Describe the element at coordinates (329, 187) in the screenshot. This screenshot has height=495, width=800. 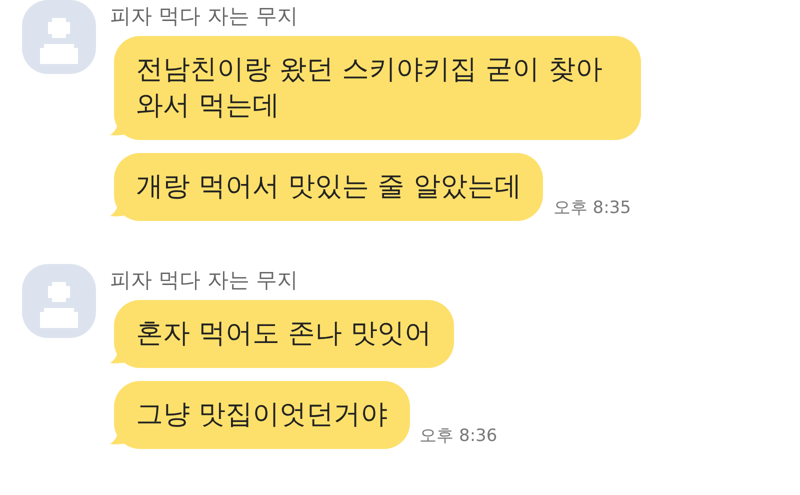
I see `message-bubble: 개랑 먹어서 맛있는 줄 알았는데` at that location.